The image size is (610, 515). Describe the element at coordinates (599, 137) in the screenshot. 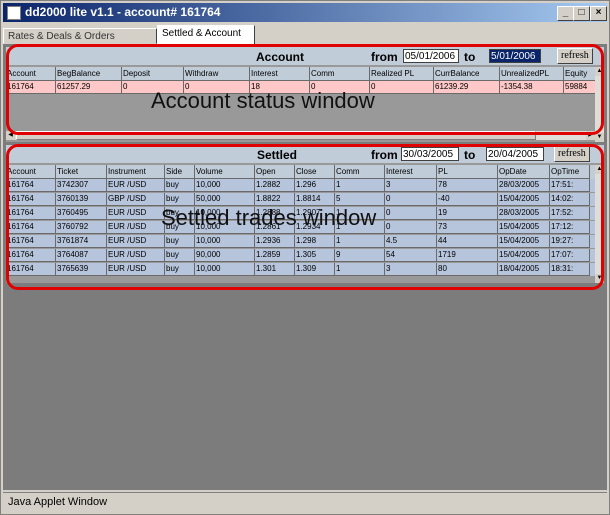

I see `scroll-down-arrow-icon: ▼` at that location.